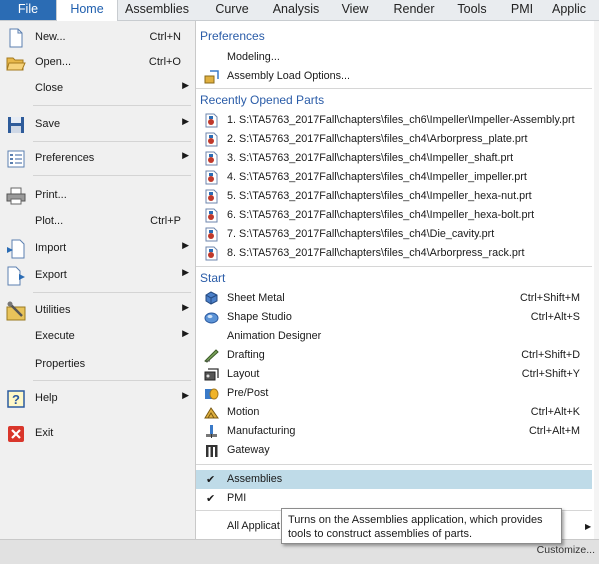 The width and height of the screenshot is (599, 564). Describe the element at coordinates (97, 222) in the screenshot. I see `menu-item-plot: Plot... Ctrl+P` at that location.